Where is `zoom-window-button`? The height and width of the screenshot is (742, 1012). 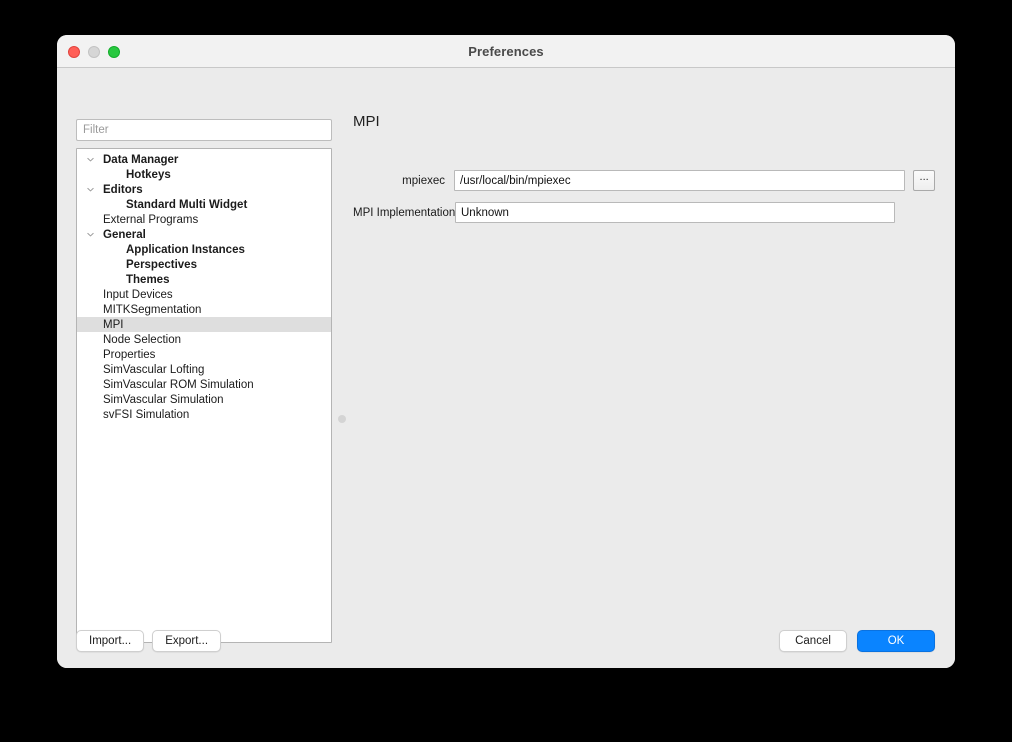
zoom-window-button is located at coordinates (114, 51).